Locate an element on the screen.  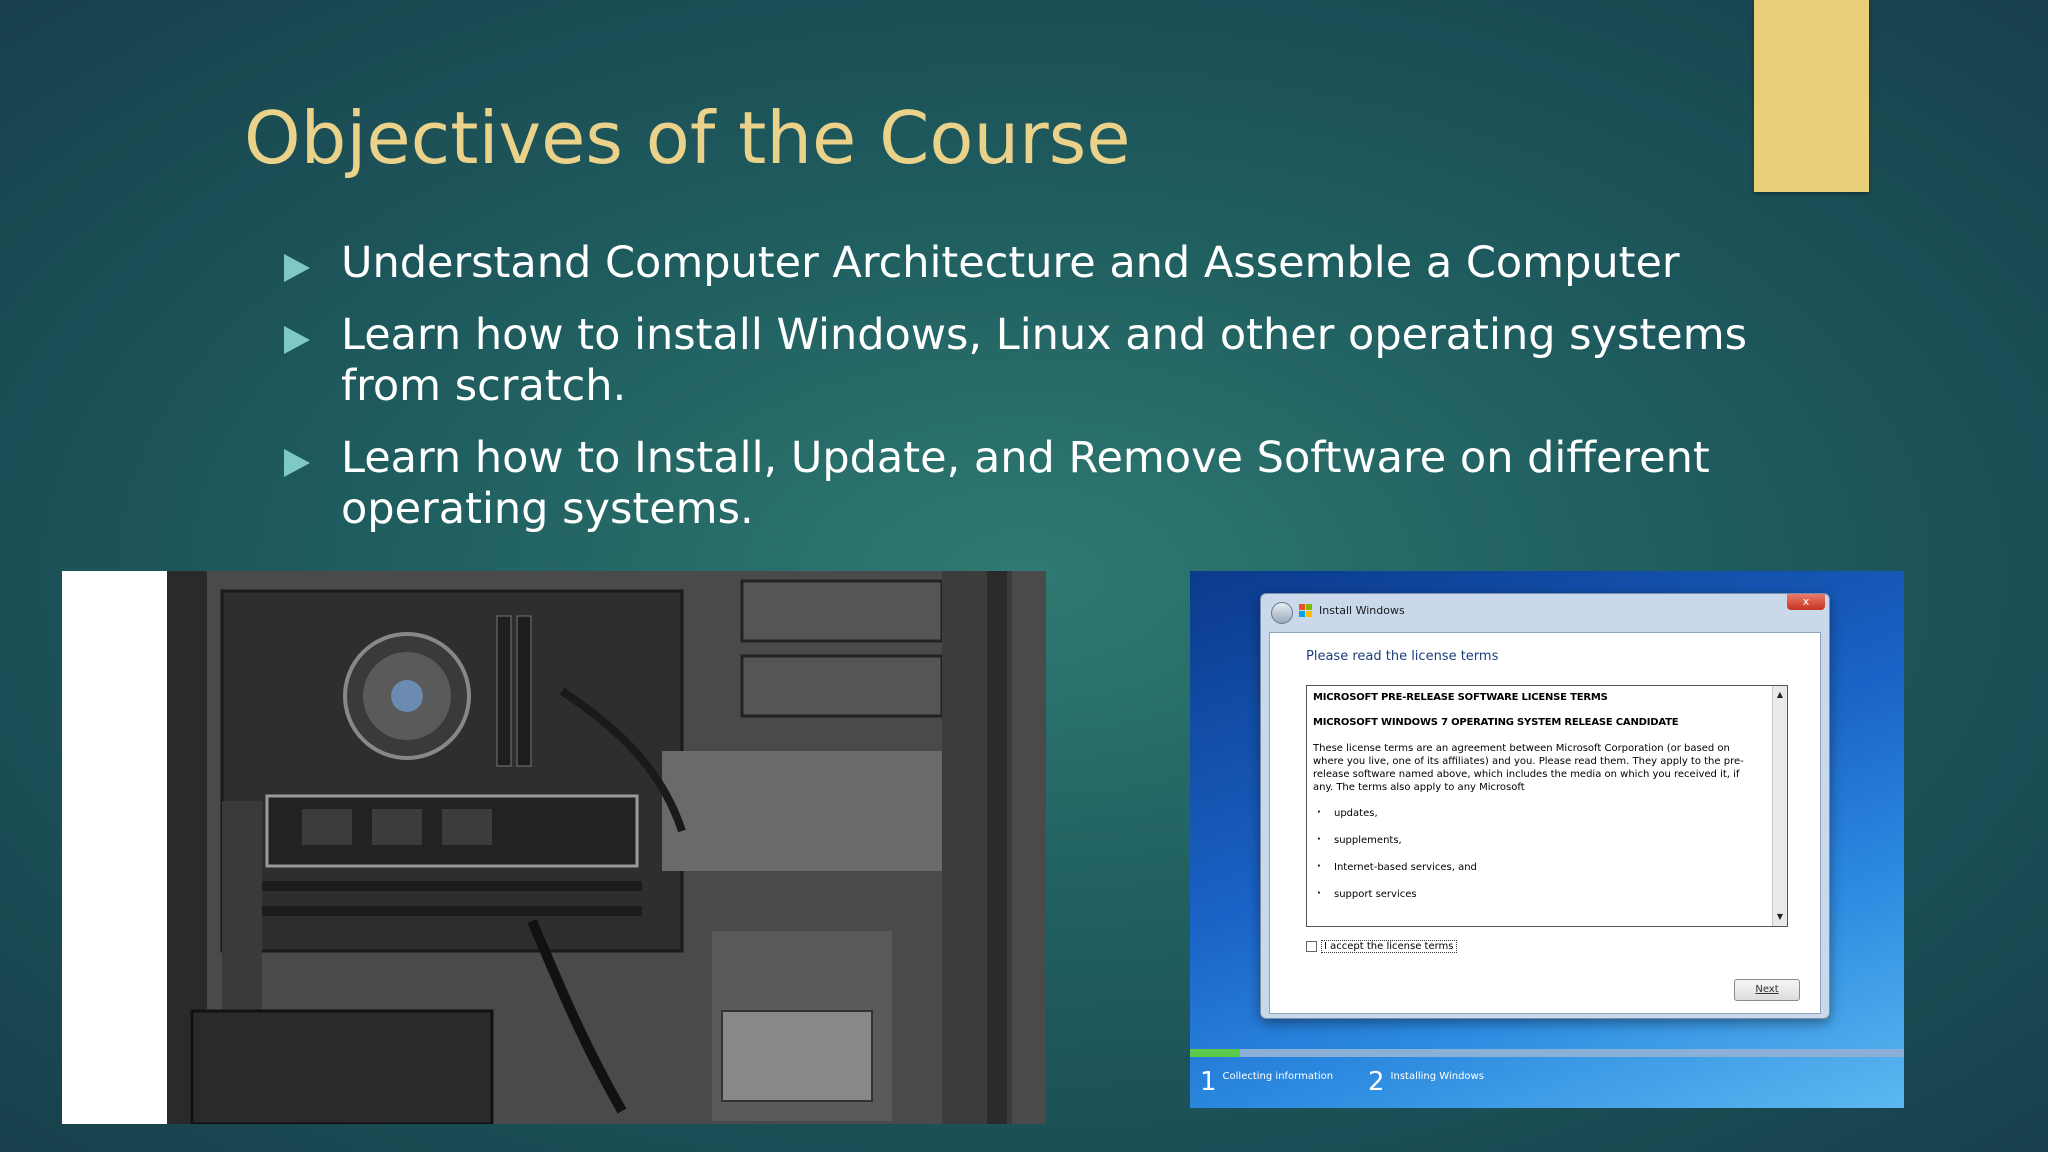
dialog-titlebar: Install Windows x is located at coordinates (1545, 612).